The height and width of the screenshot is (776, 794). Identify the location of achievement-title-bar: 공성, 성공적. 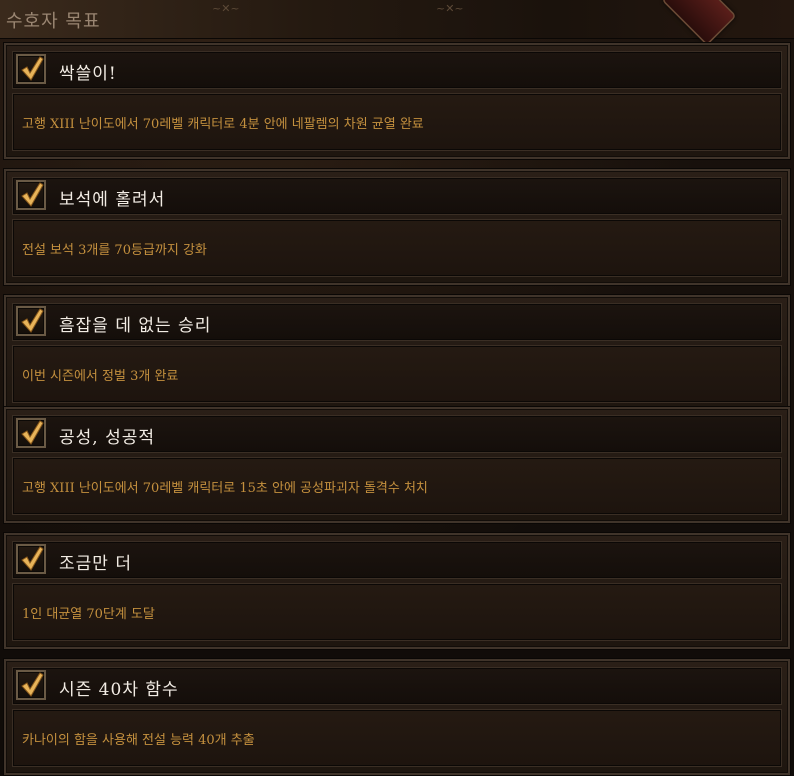
(397, 434).